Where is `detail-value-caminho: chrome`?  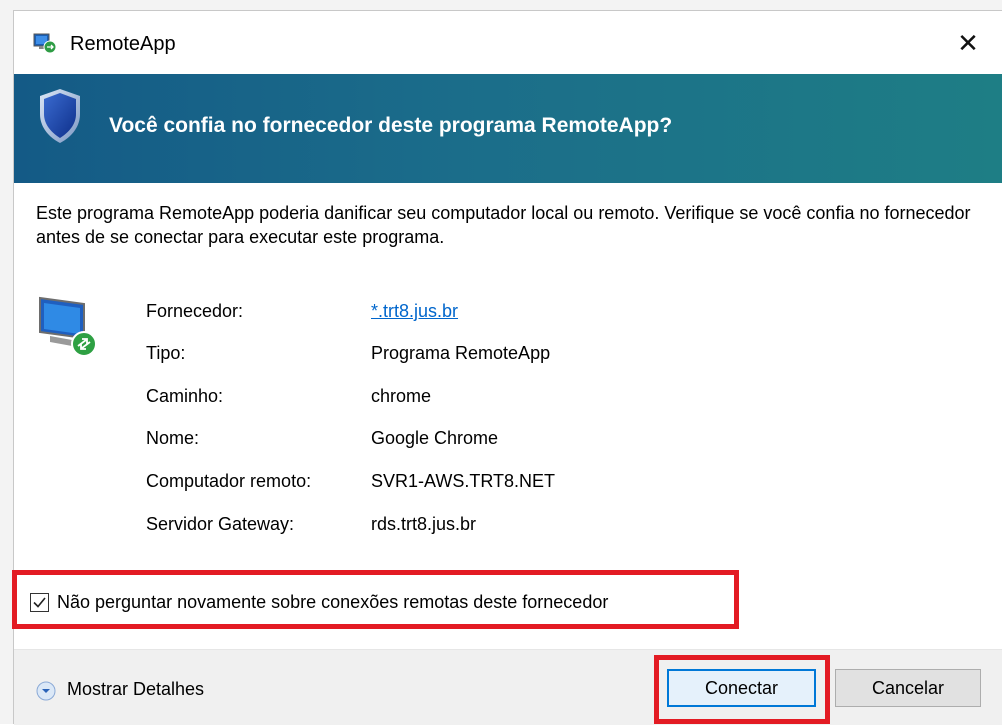
detail-value-caminho: chrome is located at coordinates (401, 396).